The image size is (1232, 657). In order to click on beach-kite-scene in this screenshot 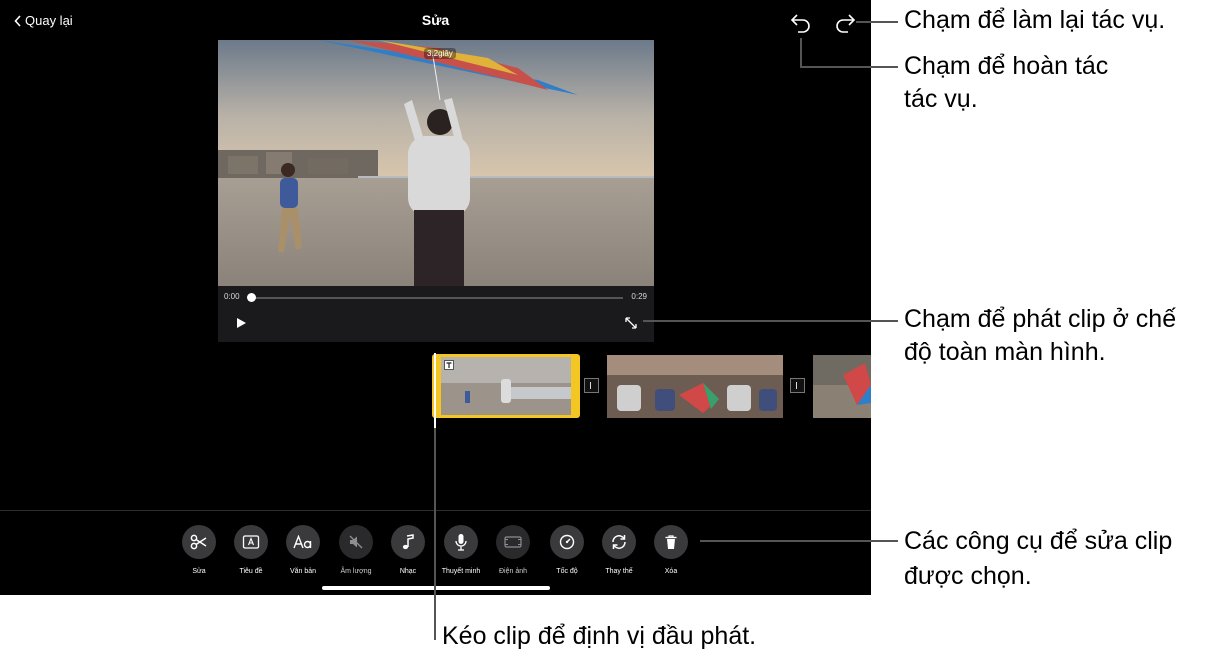, I will do `click(436, 163)`.